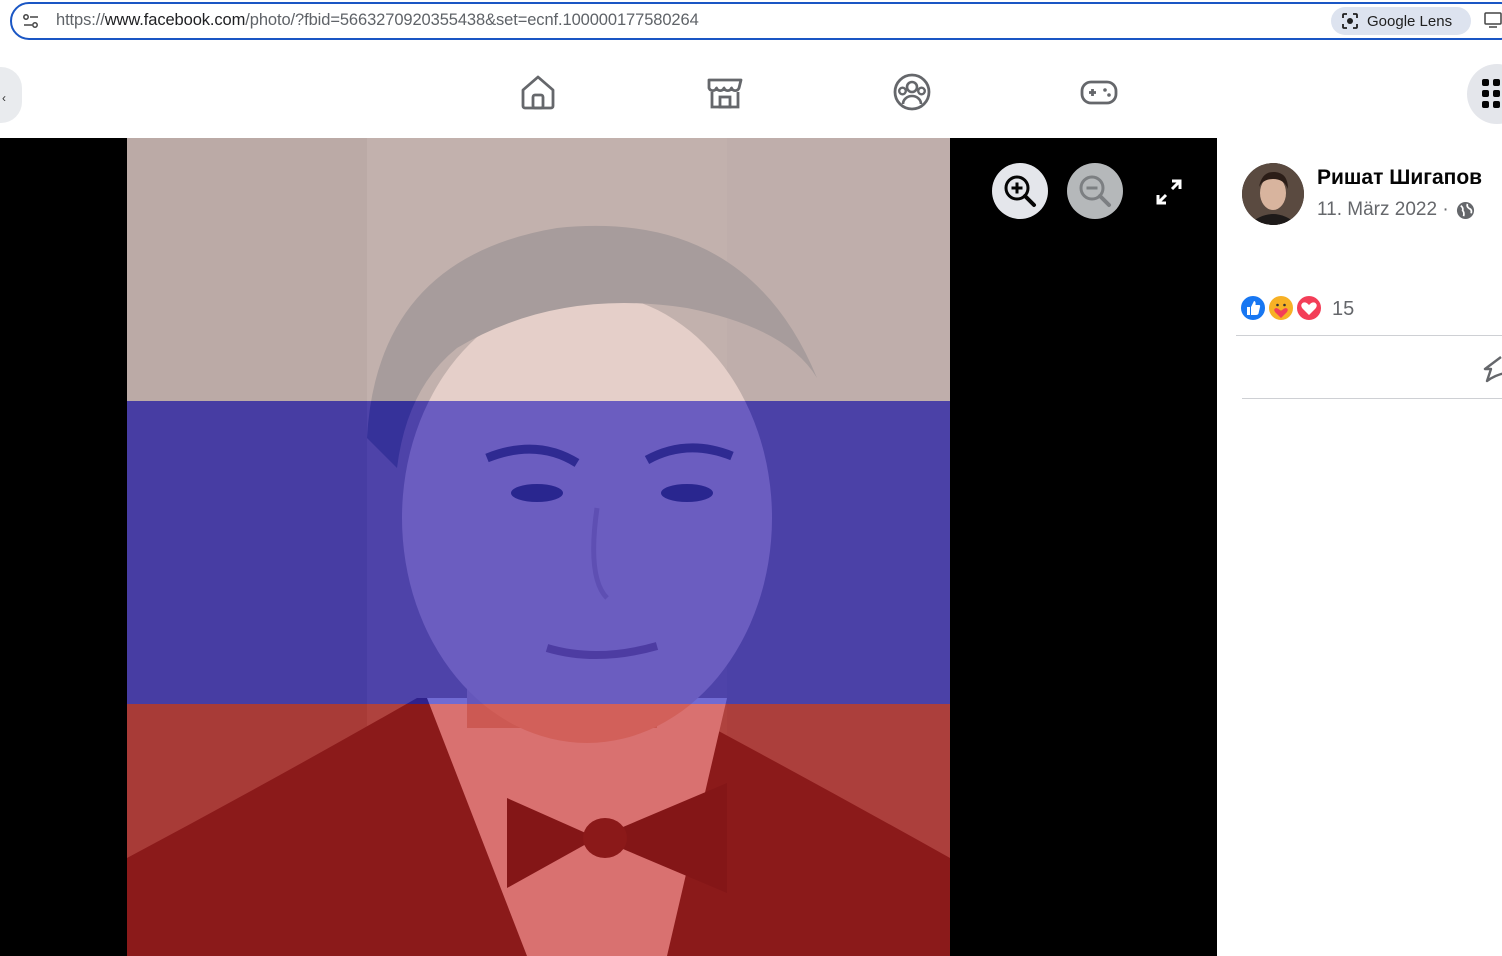 The height and width of the screenshot is (956, 1502). I want to click on share-icon, so click(1491, 368).